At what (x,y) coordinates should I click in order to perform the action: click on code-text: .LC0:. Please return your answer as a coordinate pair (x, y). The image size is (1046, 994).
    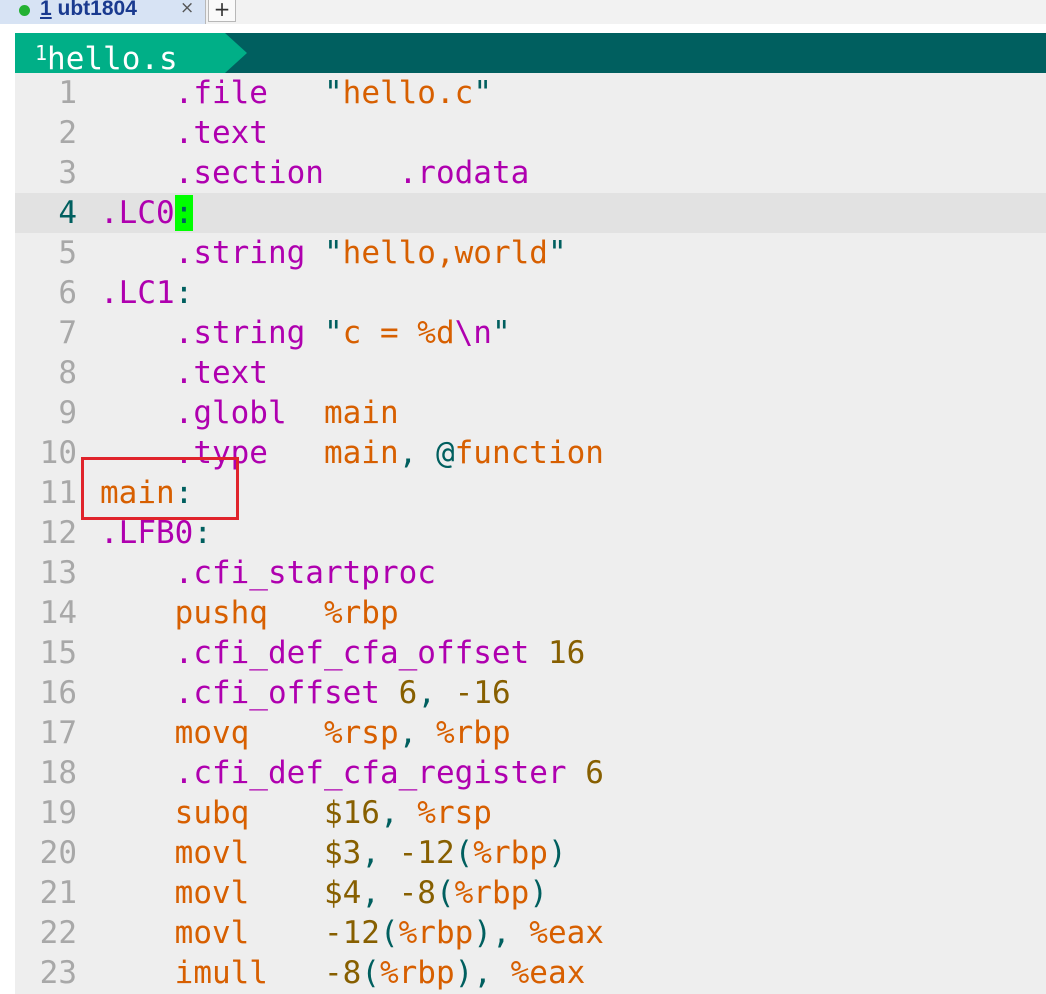
    Looking at the image, I should click on (147, 213).